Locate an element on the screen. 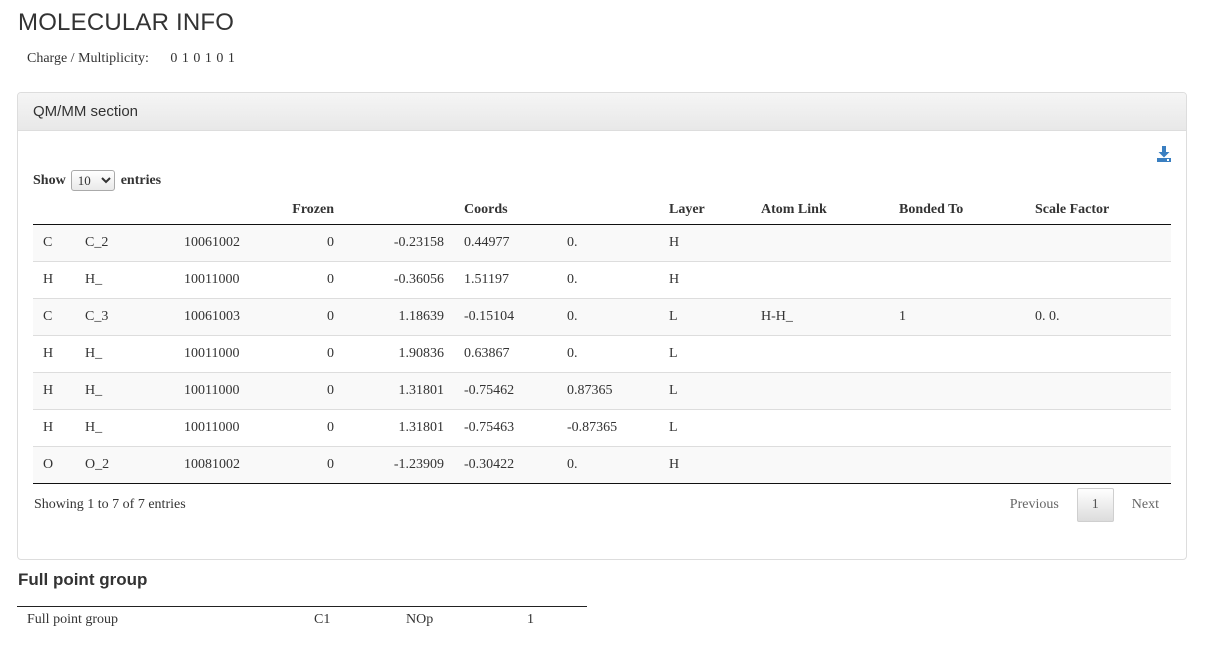  previous-button: Previous is located at coordinates (1034, 505).